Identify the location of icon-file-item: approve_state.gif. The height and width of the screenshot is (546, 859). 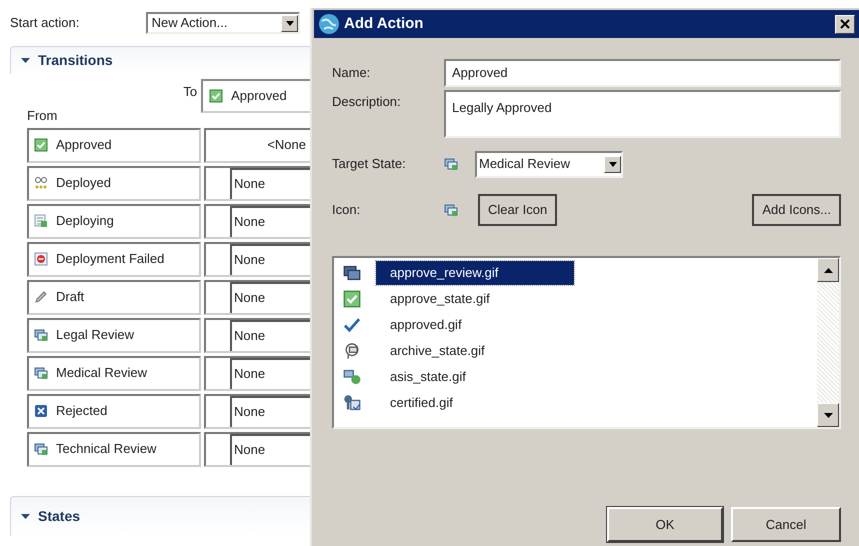
(471, 299).